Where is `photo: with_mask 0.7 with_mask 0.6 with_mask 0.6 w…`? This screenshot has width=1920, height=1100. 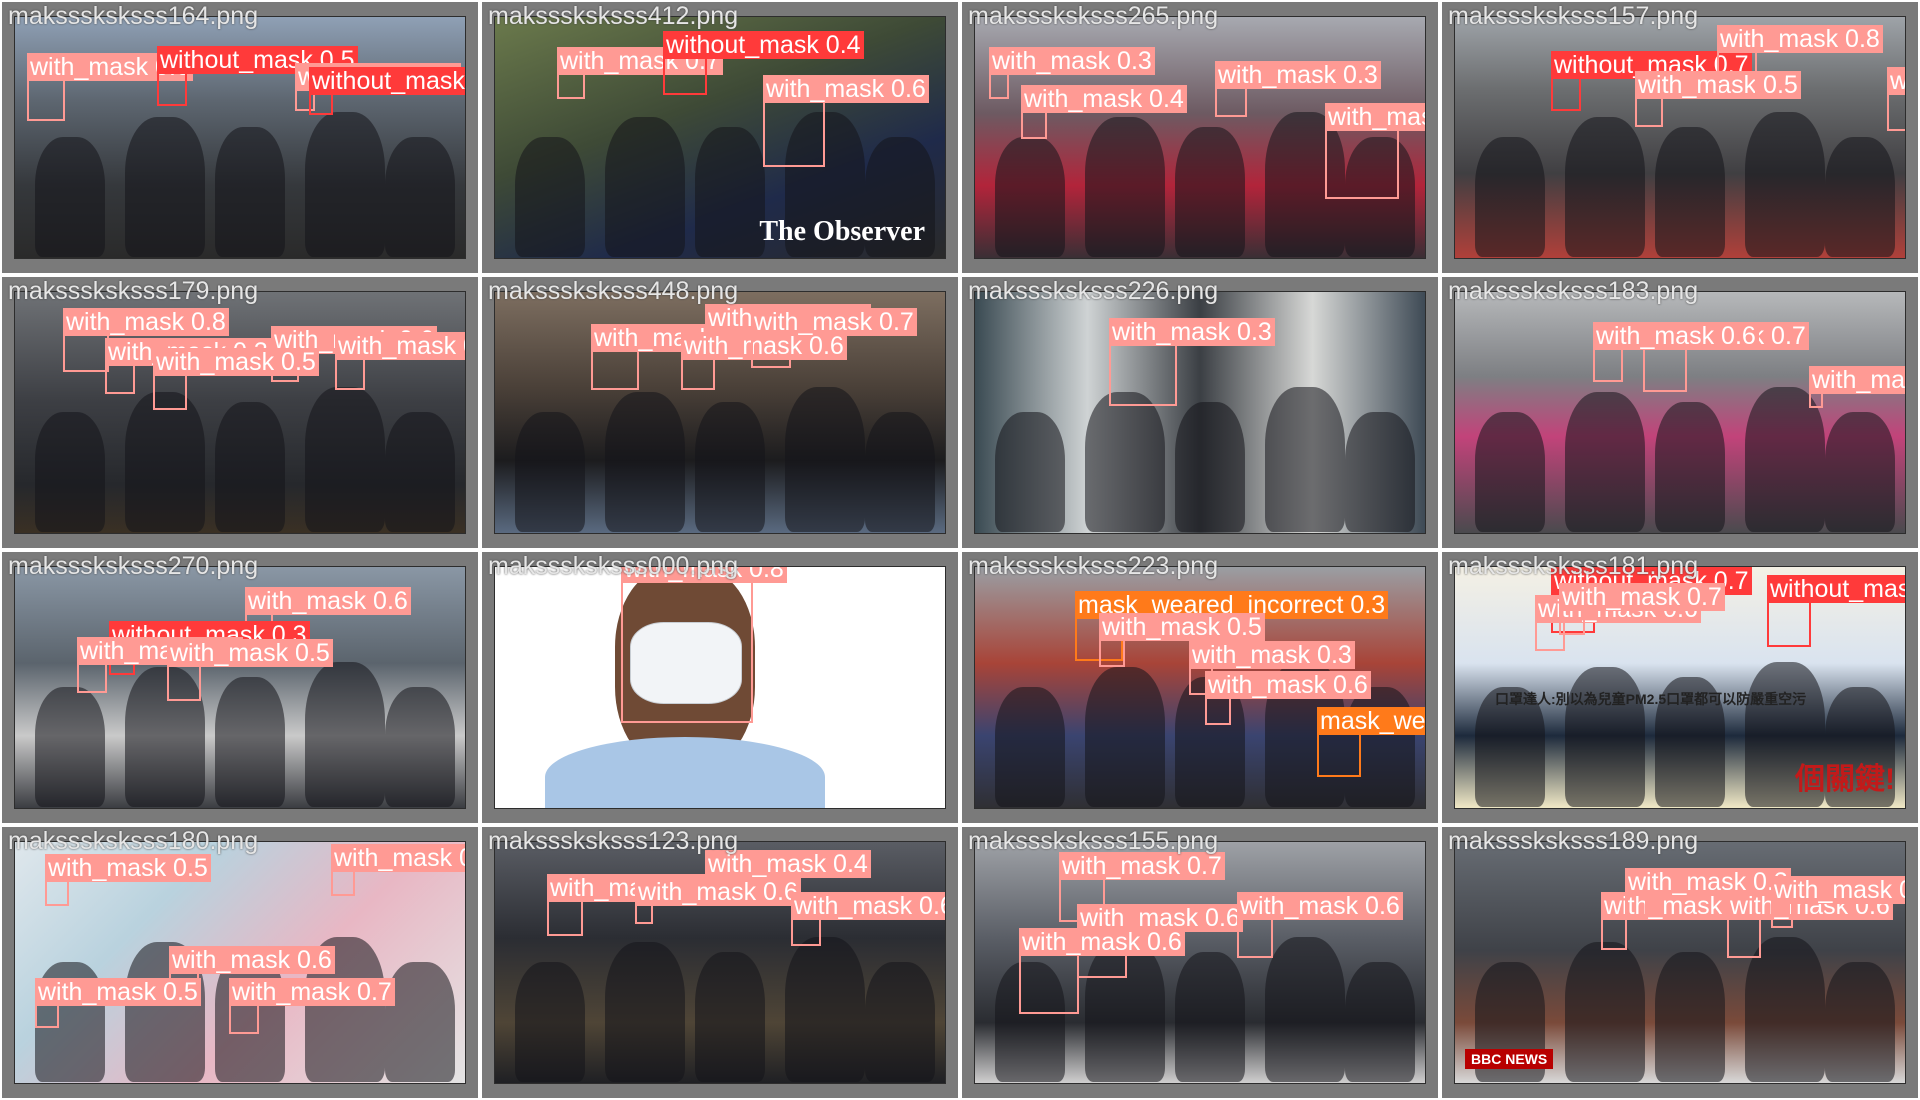 photo: with_mask 0.7 with_mask 0.6 with_mask 0.6 w… is located at coordinates (1200, 962).